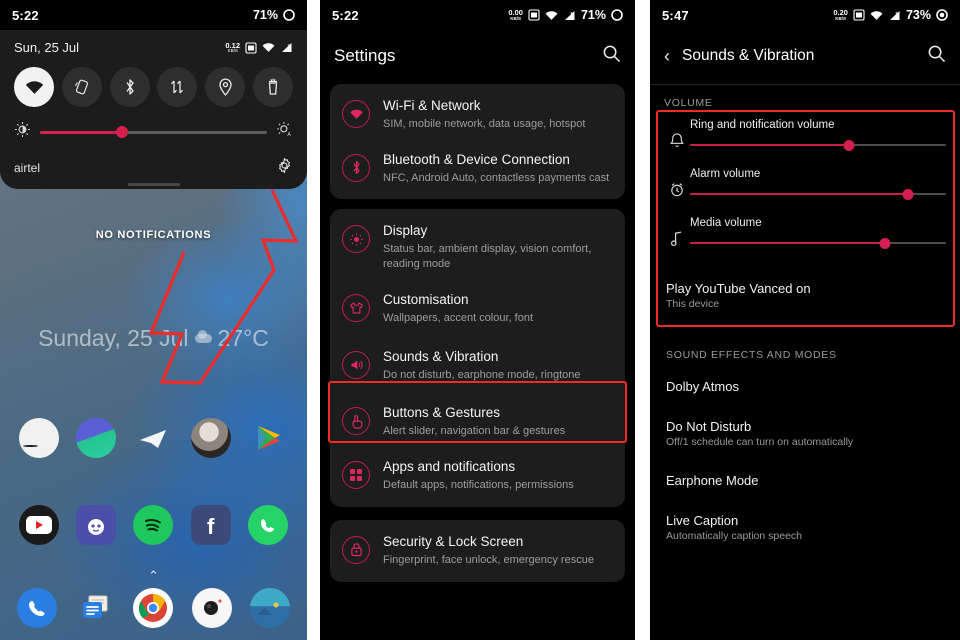  What do you see at coordinates (37, 608) in the screenshot?
I see `phone-icon` at bounding box center [37, 608].